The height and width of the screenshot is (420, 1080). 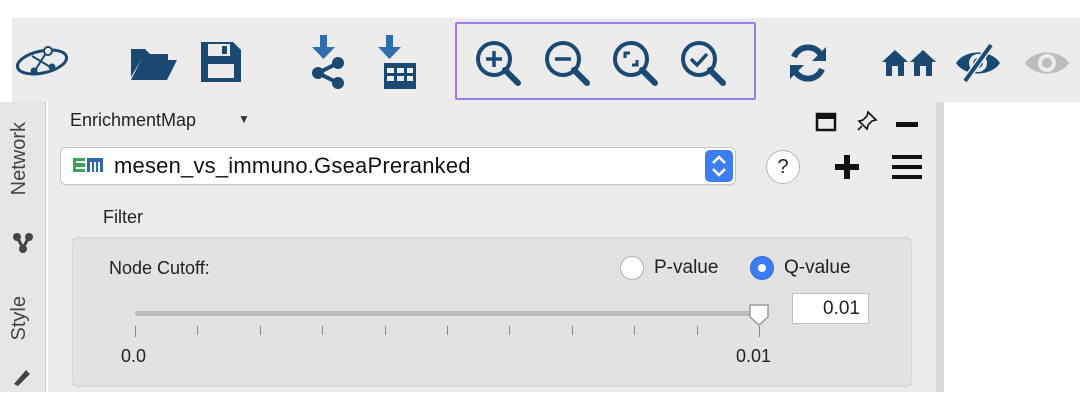 I want to click on home-icon, so click(x=910, y=62).